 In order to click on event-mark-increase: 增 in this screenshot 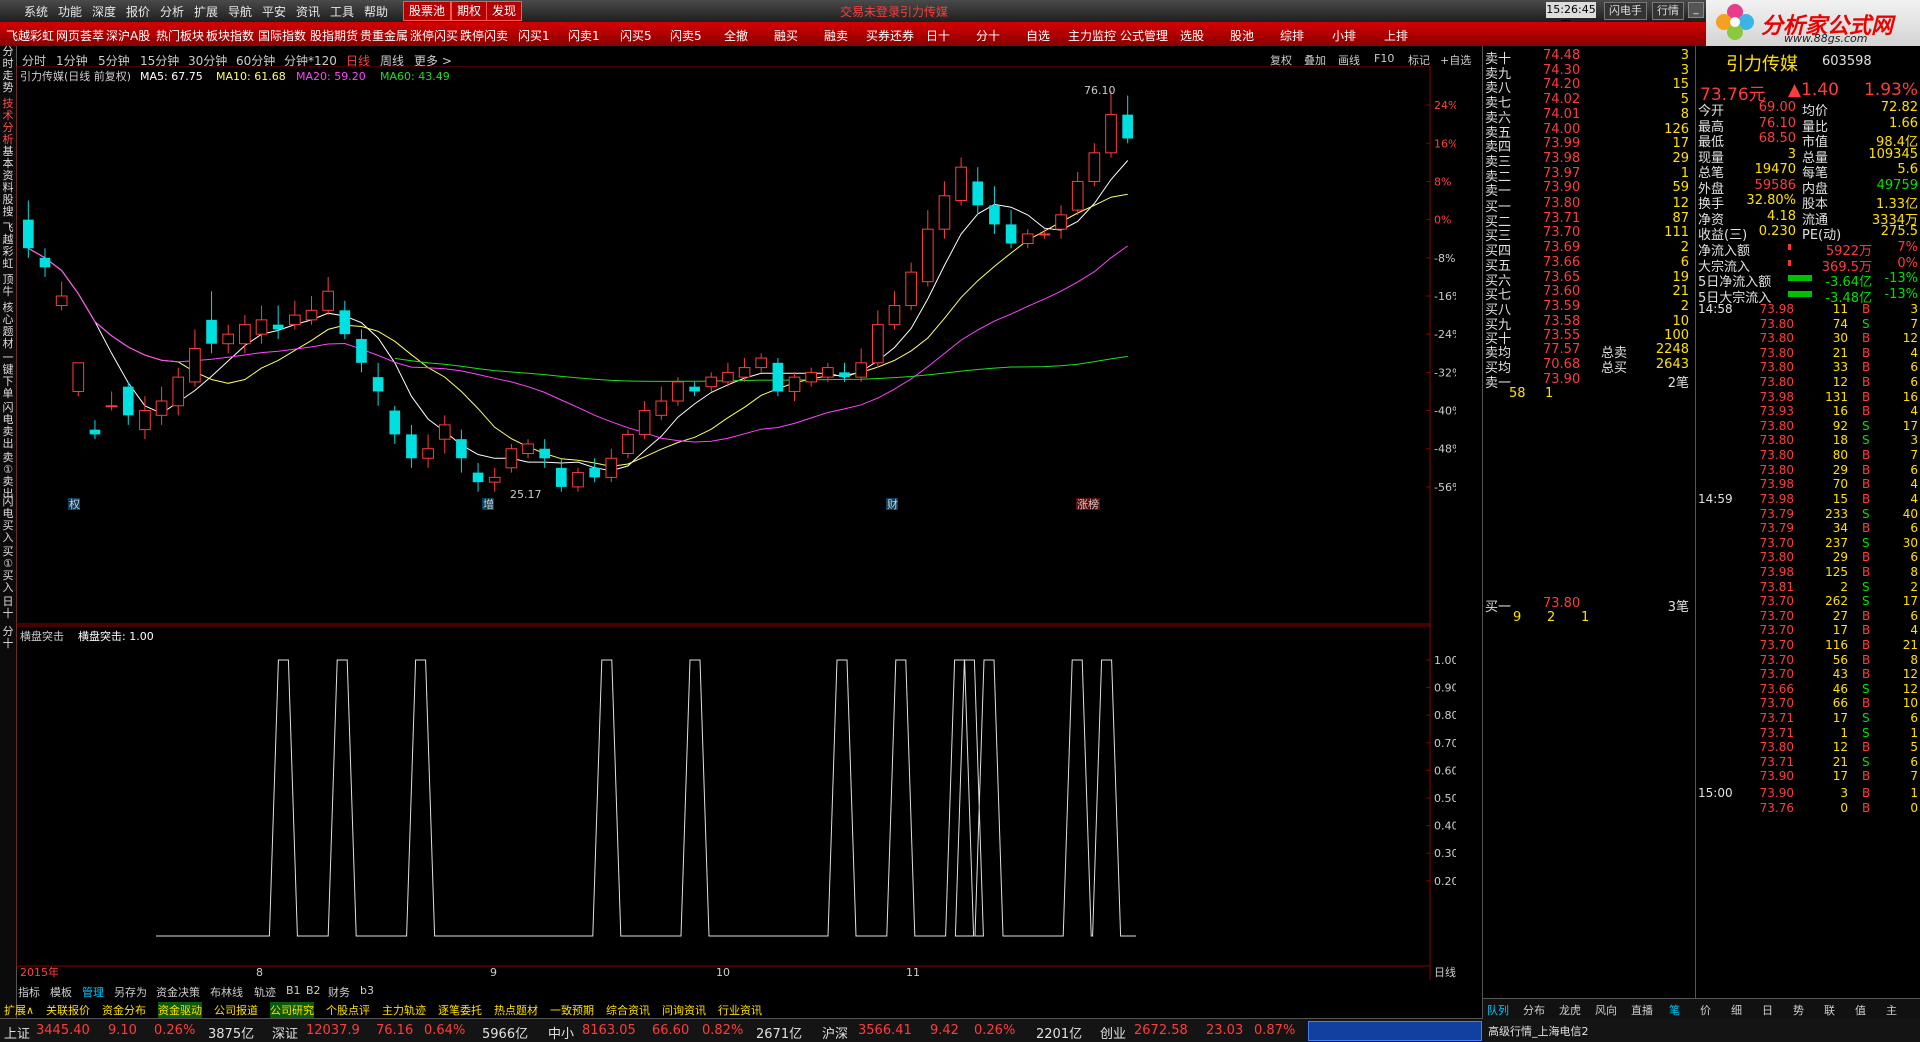, I will do `click(488, 504)`.